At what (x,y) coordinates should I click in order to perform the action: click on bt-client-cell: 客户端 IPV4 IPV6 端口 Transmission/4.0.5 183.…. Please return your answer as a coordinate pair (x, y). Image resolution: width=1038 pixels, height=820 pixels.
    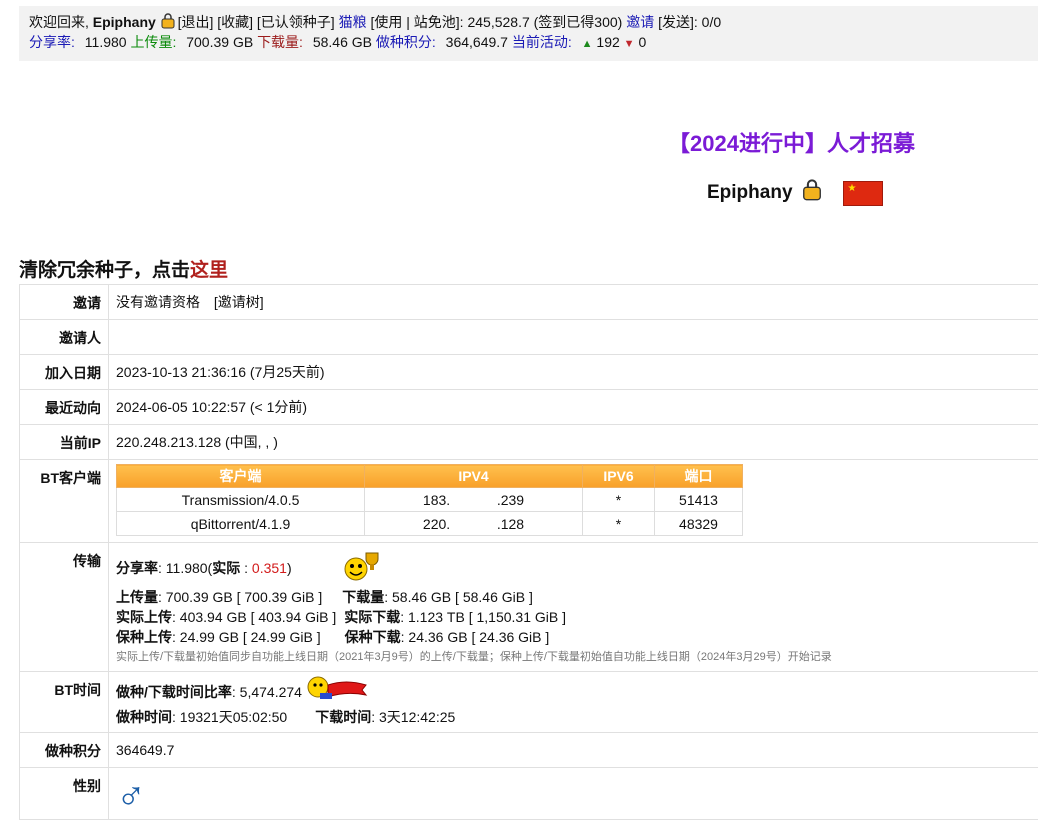
    Looking at the image, I should click on (573, 501).